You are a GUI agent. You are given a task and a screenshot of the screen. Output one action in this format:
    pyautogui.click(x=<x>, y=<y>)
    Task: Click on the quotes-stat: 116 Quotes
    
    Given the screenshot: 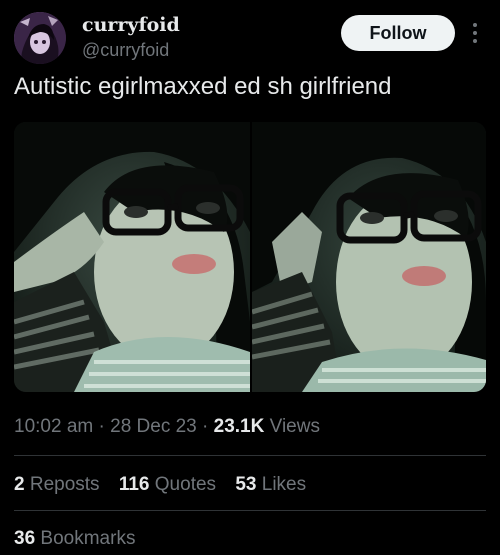 What is the action you would take?
    pyautogui.click(x=167, y=484)
    